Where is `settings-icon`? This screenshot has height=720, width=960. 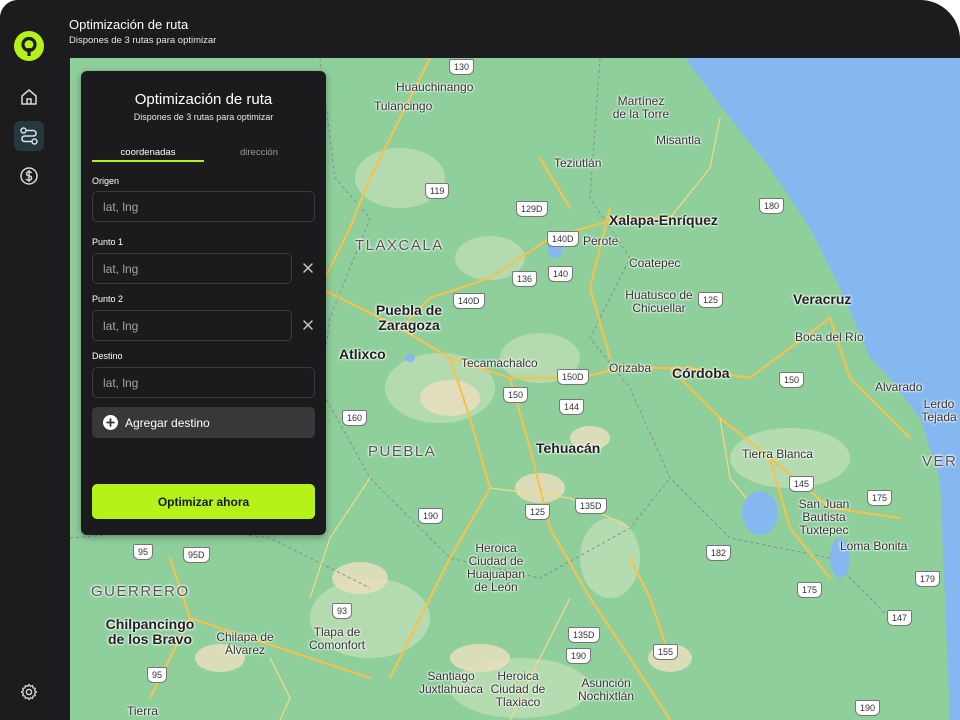 settings-icon is located at coordinates (29, 692).